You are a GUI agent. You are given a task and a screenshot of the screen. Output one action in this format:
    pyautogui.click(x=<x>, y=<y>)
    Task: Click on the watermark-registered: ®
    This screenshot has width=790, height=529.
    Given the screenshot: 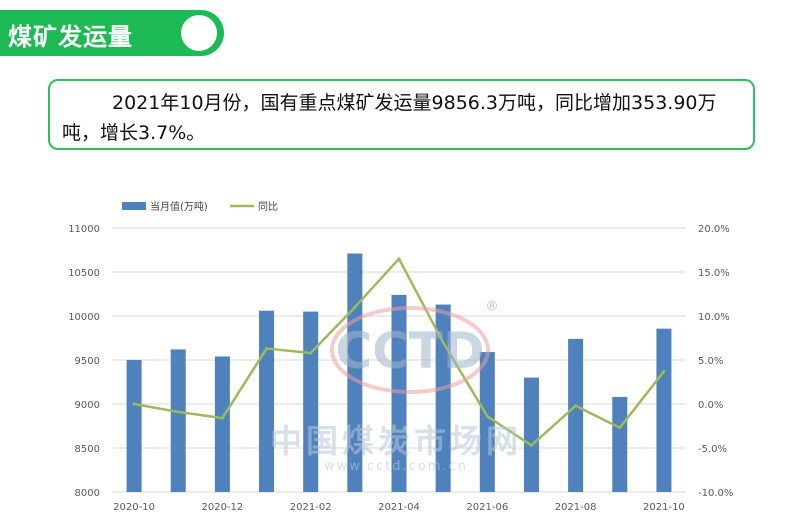 What is the action you would take?
    pyautogui.click(x=492, y=306)
    